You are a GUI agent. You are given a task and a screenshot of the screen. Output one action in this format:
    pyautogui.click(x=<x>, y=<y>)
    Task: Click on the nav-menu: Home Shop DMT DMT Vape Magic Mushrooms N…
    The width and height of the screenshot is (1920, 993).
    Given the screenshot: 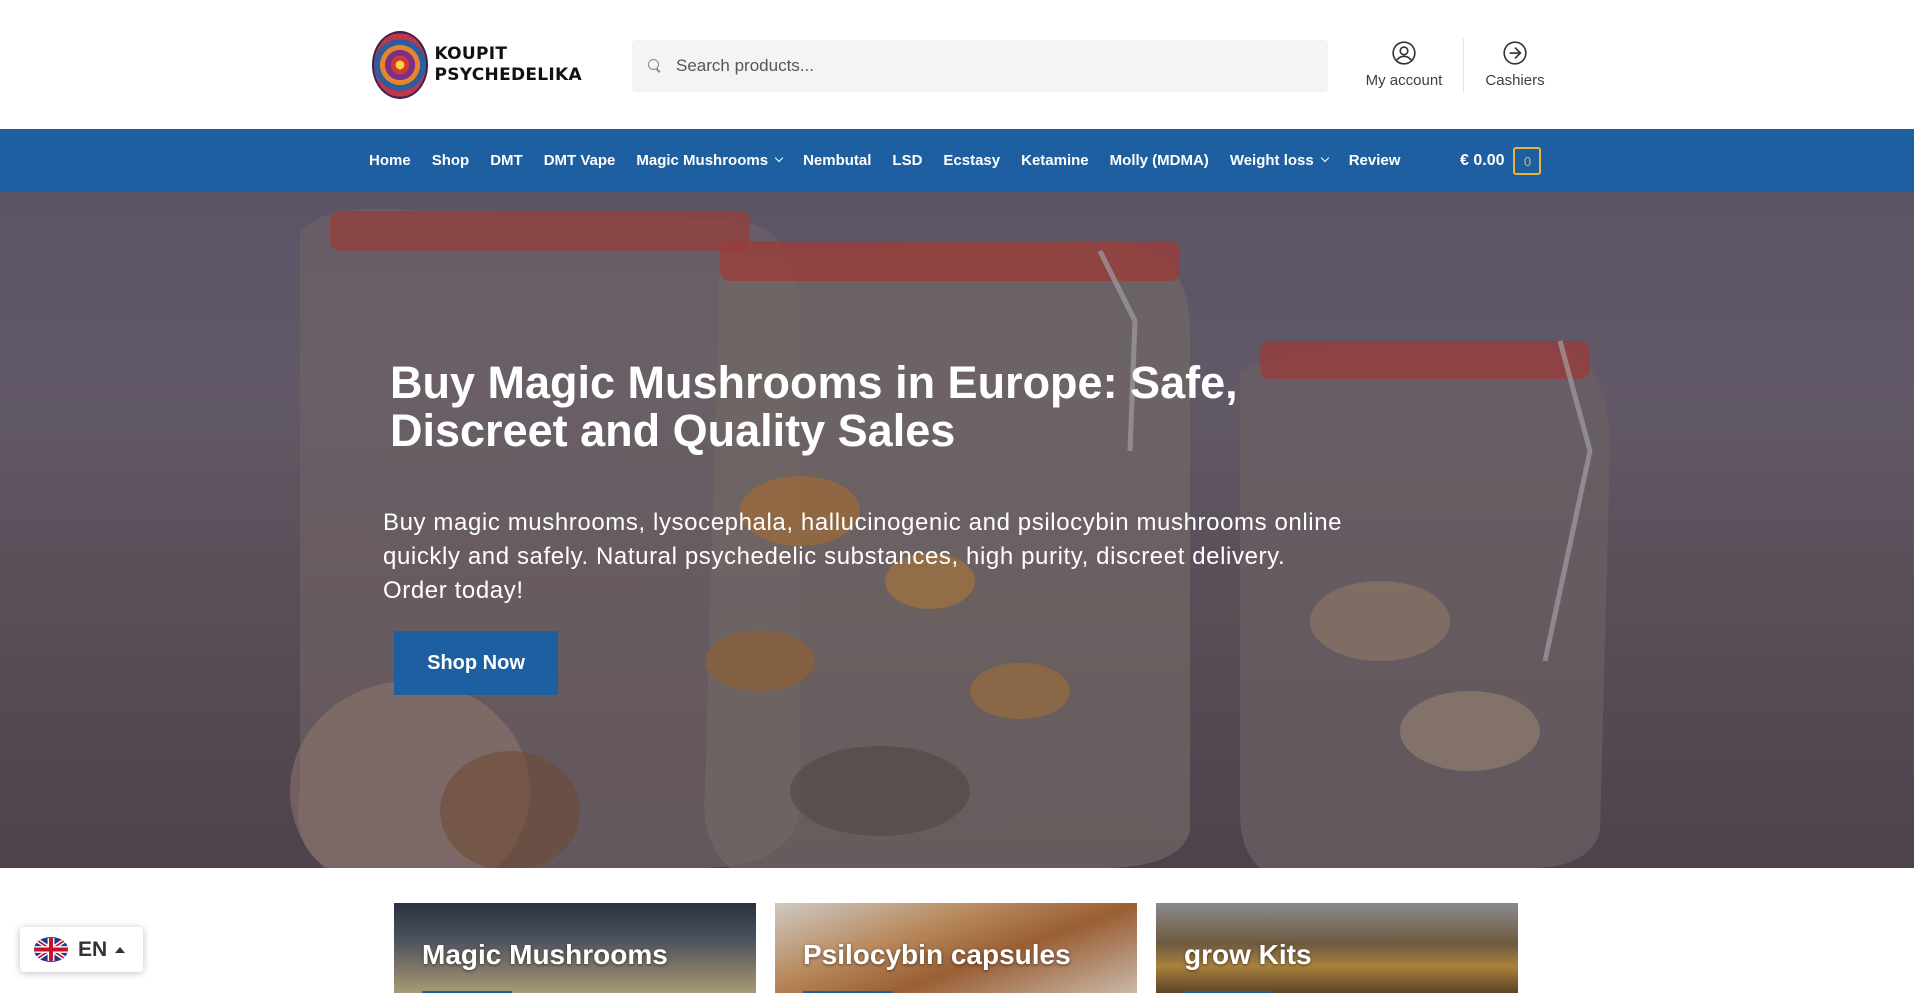 What is the action you would take?
    pyautogui.click(x=895, y=160)
    